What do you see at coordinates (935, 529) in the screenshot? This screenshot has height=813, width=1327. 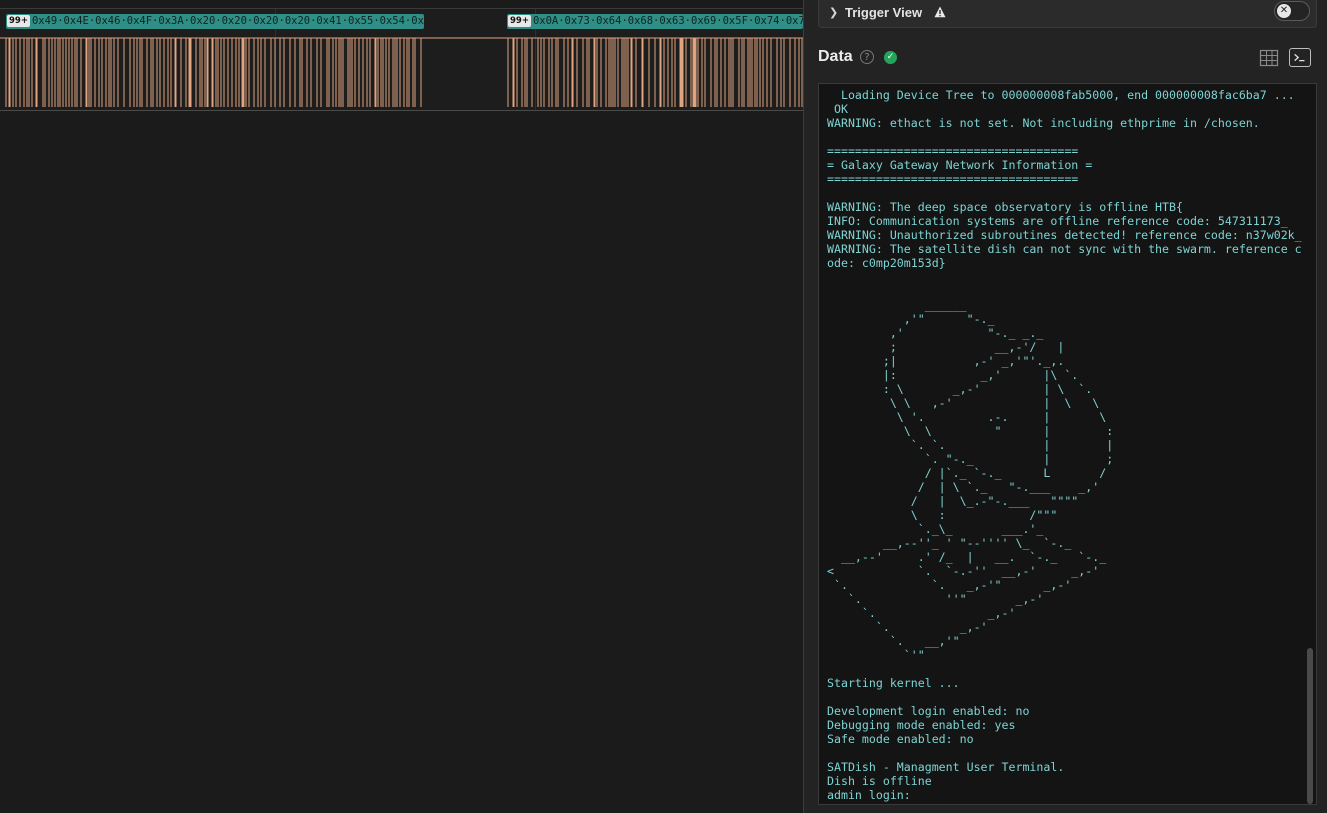 I see `terminal-line: `._\_ ___.'_` at bounding box center [935, 529].